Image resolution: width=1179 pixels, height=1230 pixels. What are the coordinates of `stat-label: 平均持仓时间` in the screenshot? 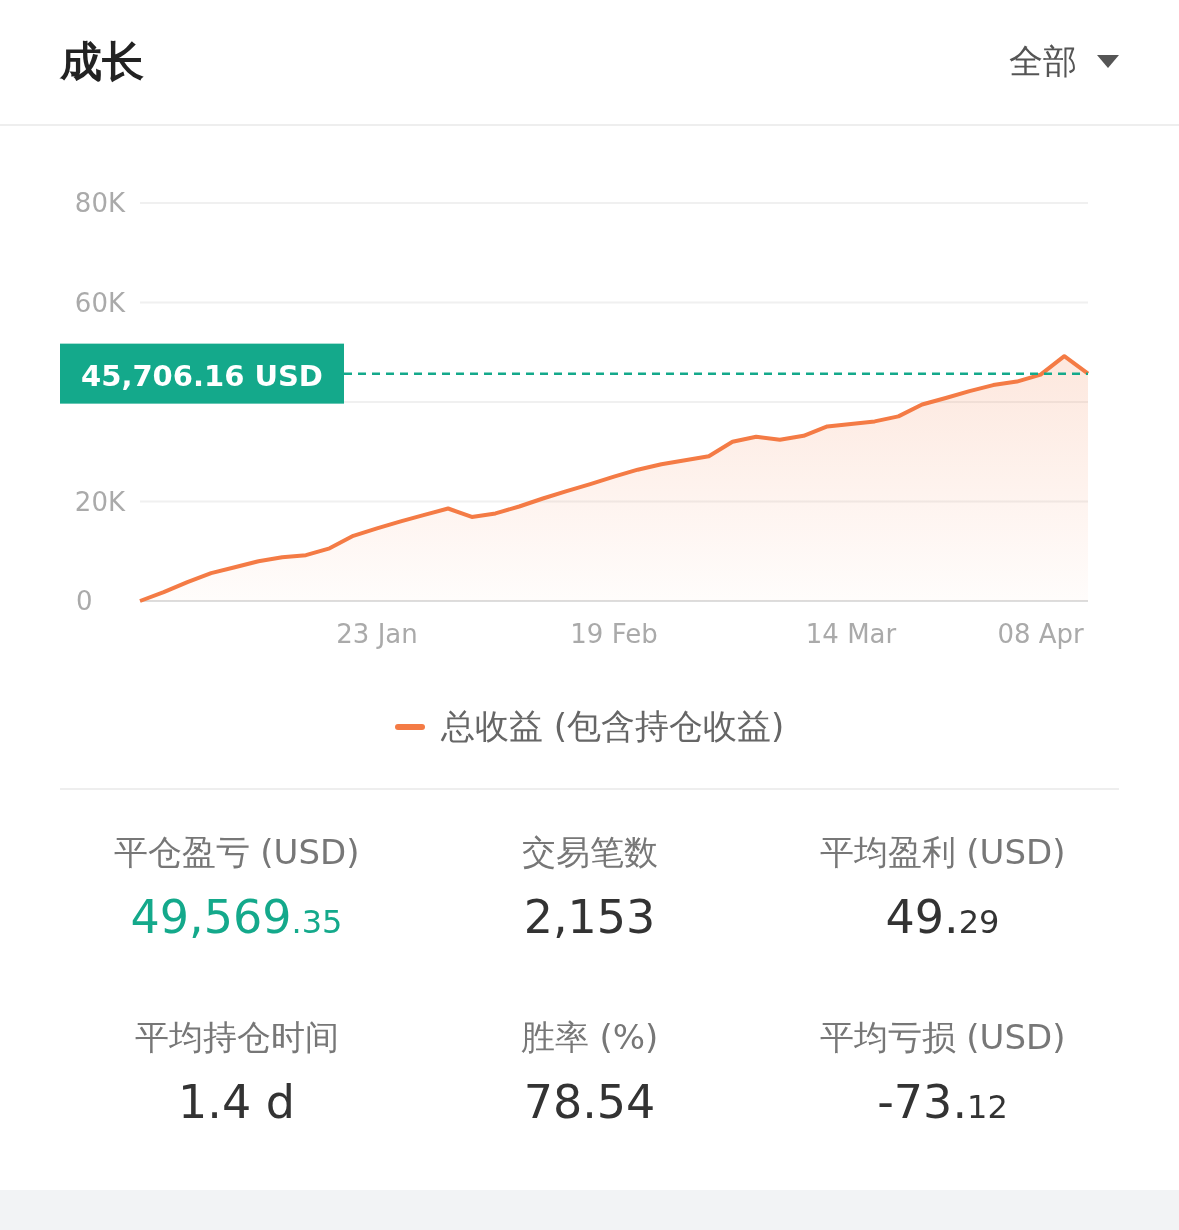 It's located at (236, 1037).